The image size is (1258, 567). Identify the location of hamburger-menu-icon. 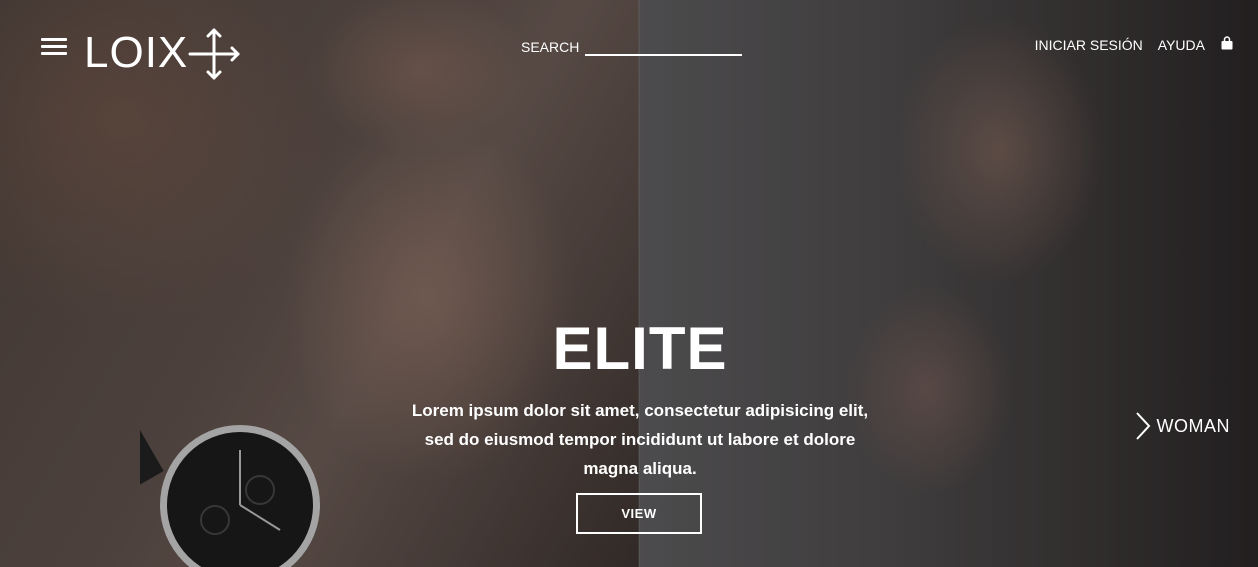
(54, 39).